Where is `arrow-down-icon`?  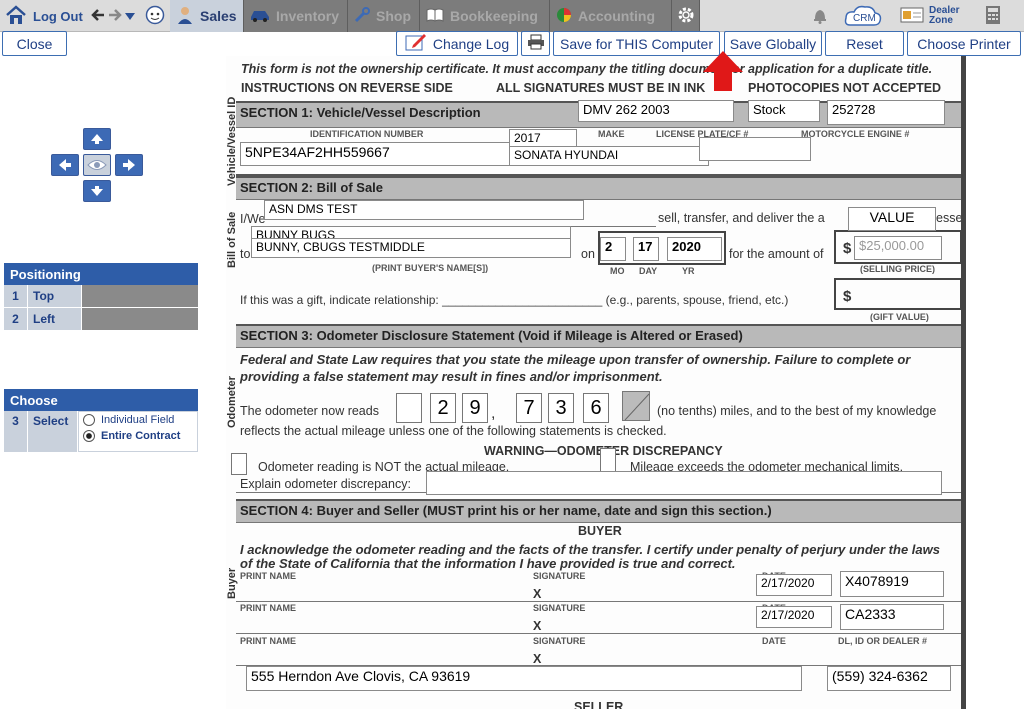
arrow-down-icon is located at coordinates (97, 191).